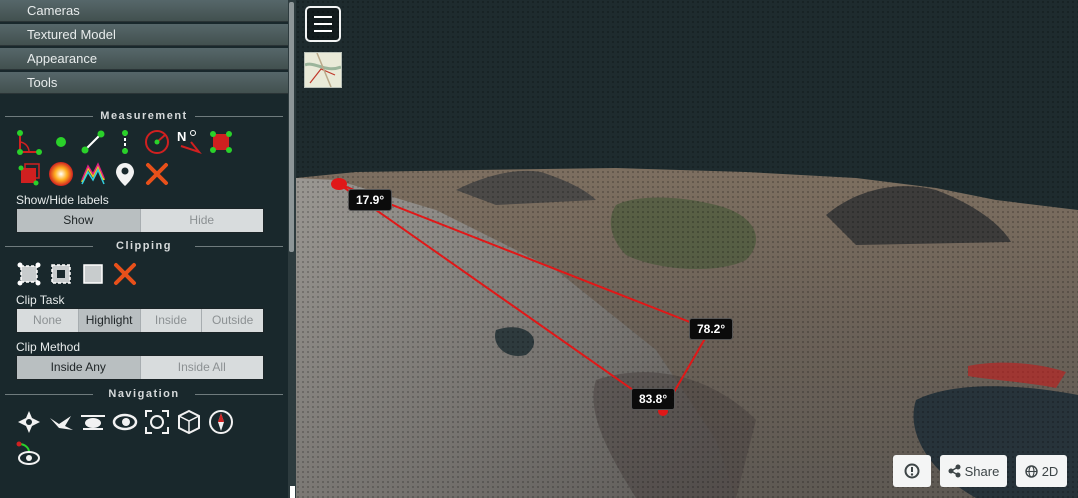  I want to click on angle-label-1: 17.9°, so click(370, 200).